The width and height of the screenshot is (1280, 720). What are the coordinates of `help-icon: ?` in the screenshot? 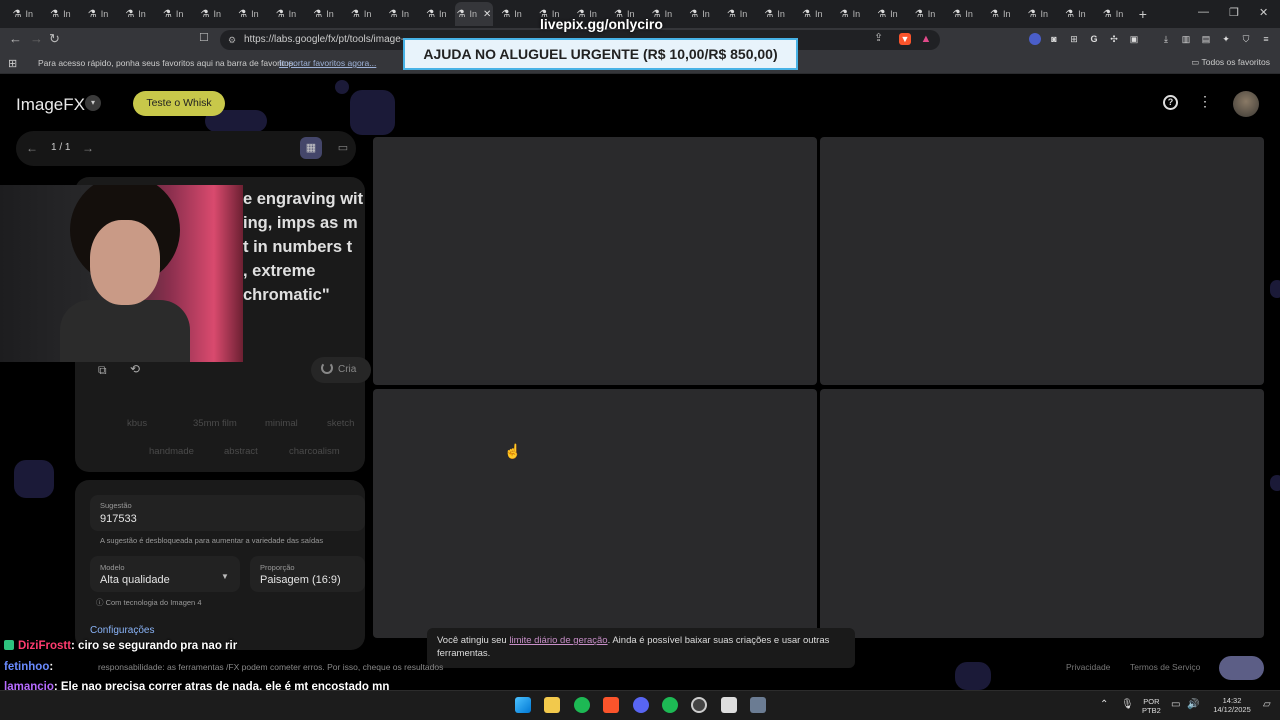 It's located at (1170, 102).